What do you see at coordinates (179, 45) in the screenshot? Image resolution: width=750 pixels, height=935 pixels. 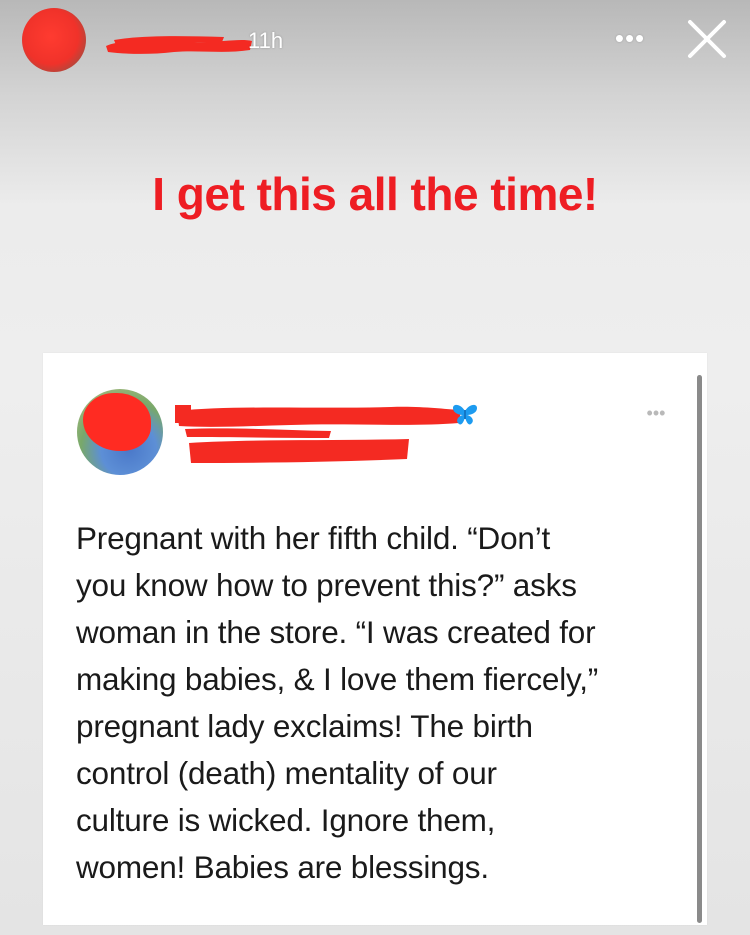 I see `redacted-username` at bounding box center [179, 45].